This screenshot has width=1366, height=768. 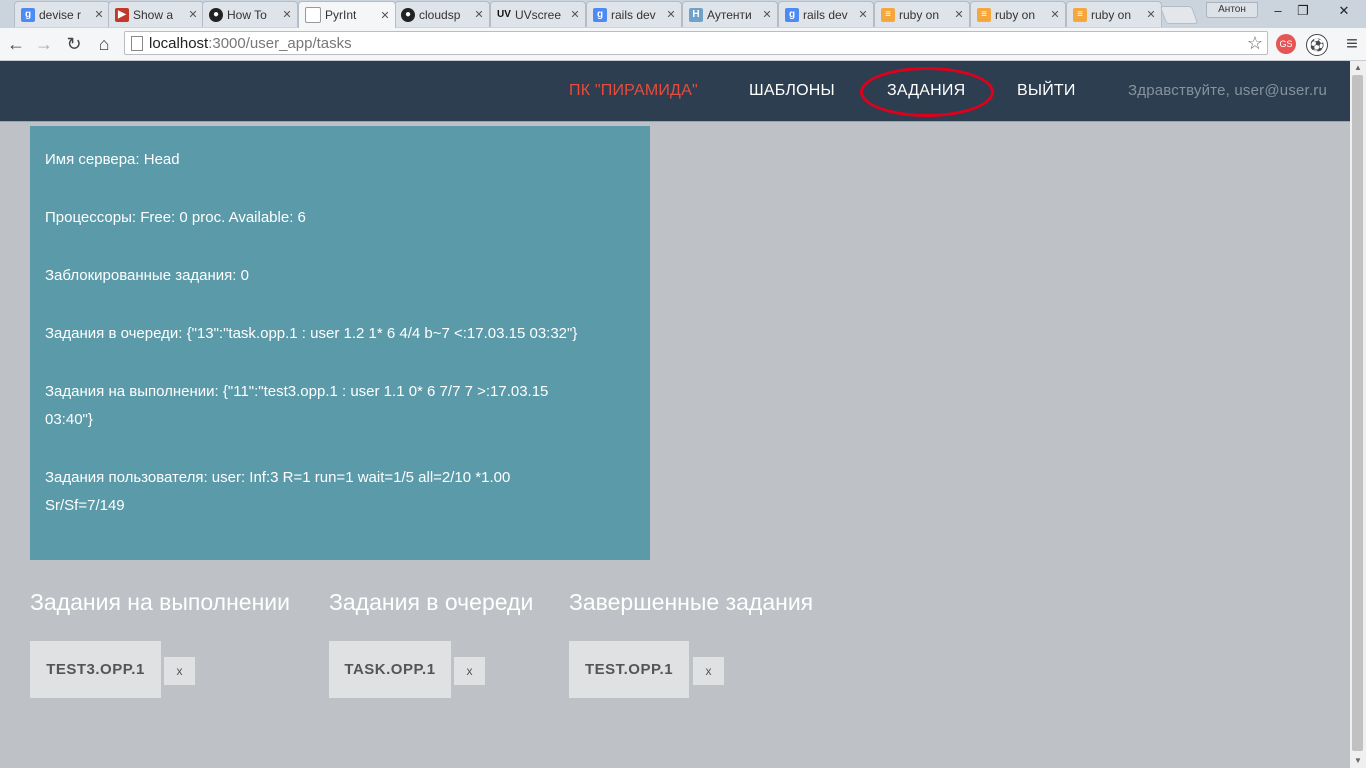 What do you see at coordinates (137, 43) in the screenshot?
I see `page-icon` at bounding box center [137, 43].